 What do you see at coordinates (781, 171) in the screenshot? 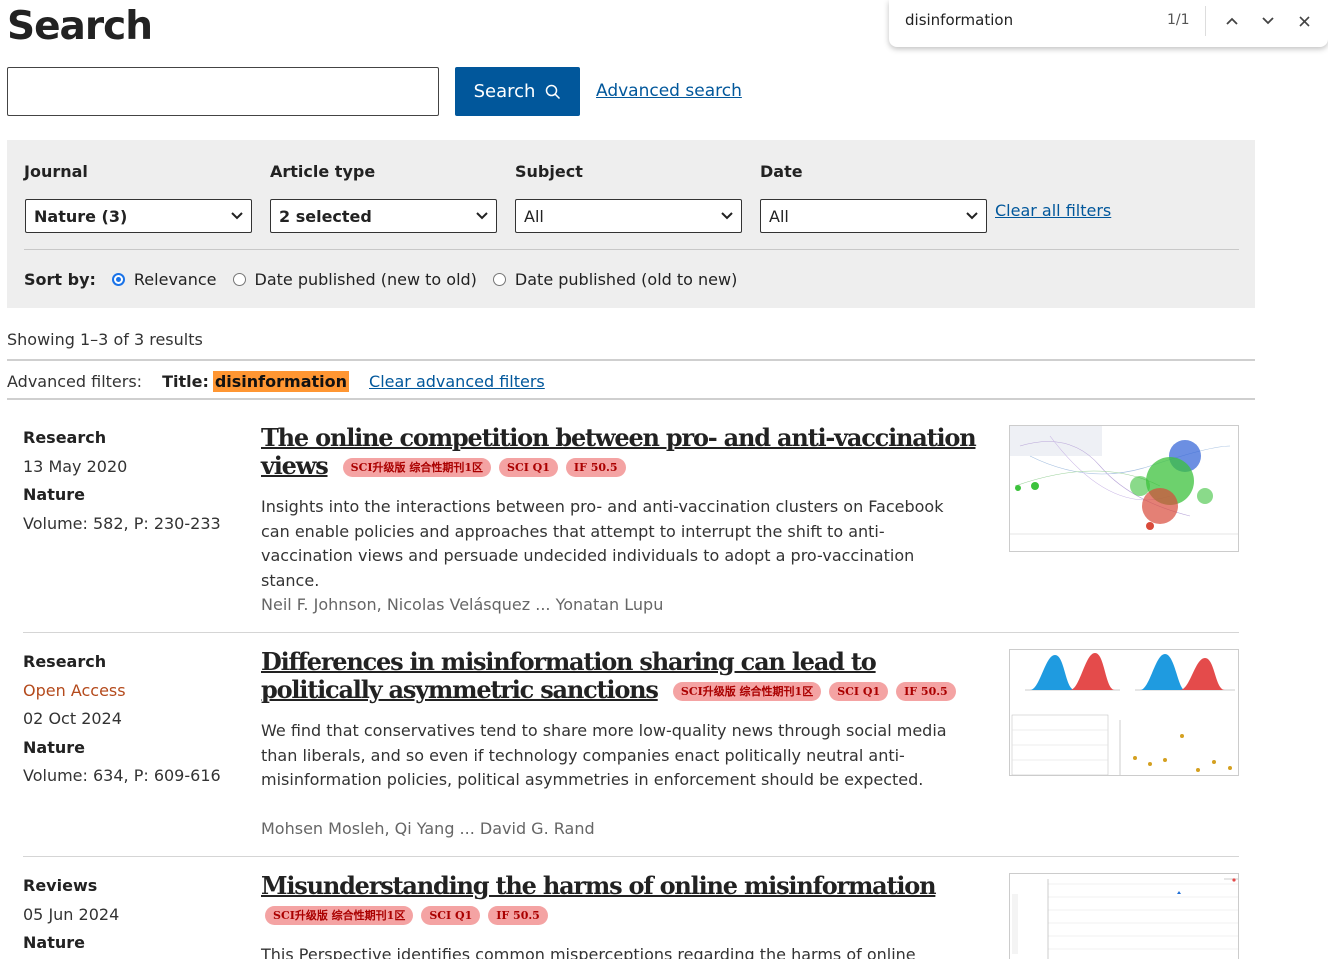
I see `date-filter-label: Date` at bounding box center [781, 171].